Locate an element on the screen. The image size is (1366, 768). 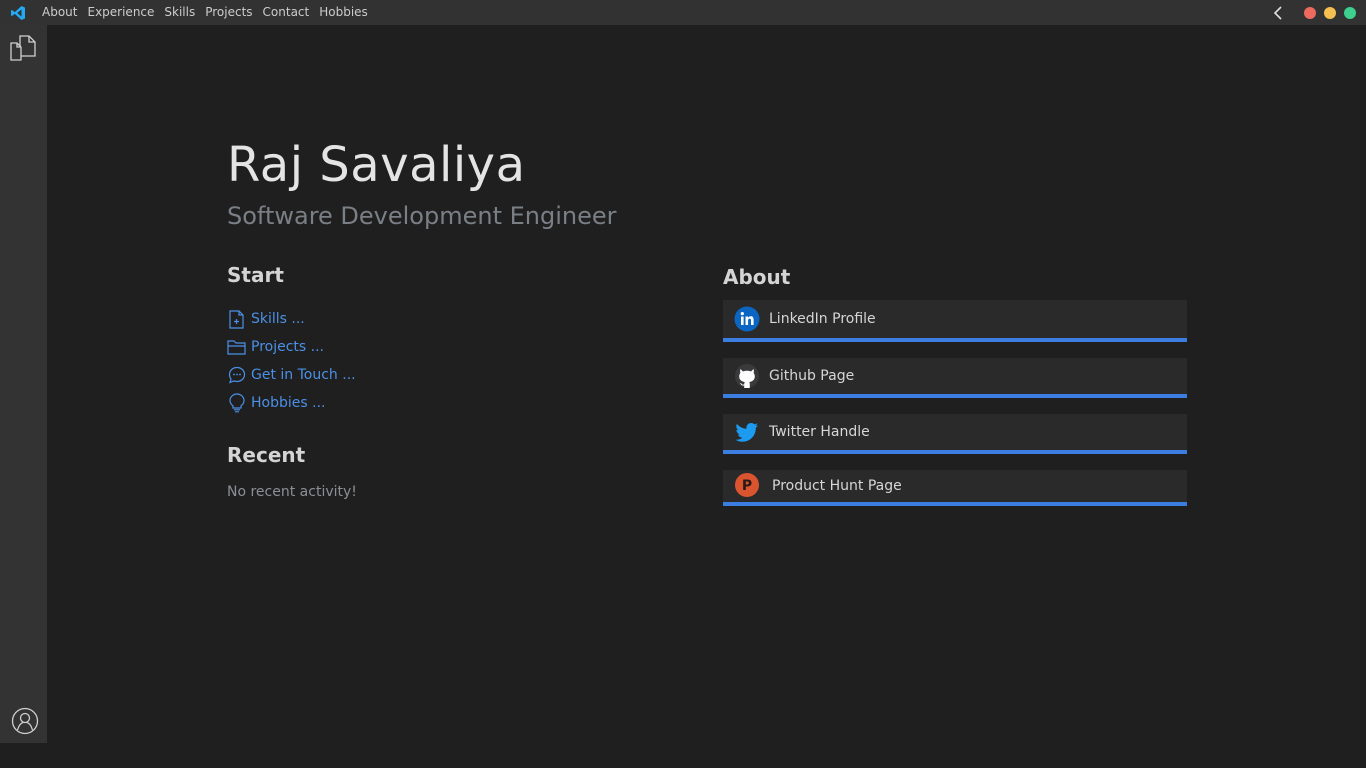
page-subtitle: Software Development Engineer is located at coordinates (422, 216).